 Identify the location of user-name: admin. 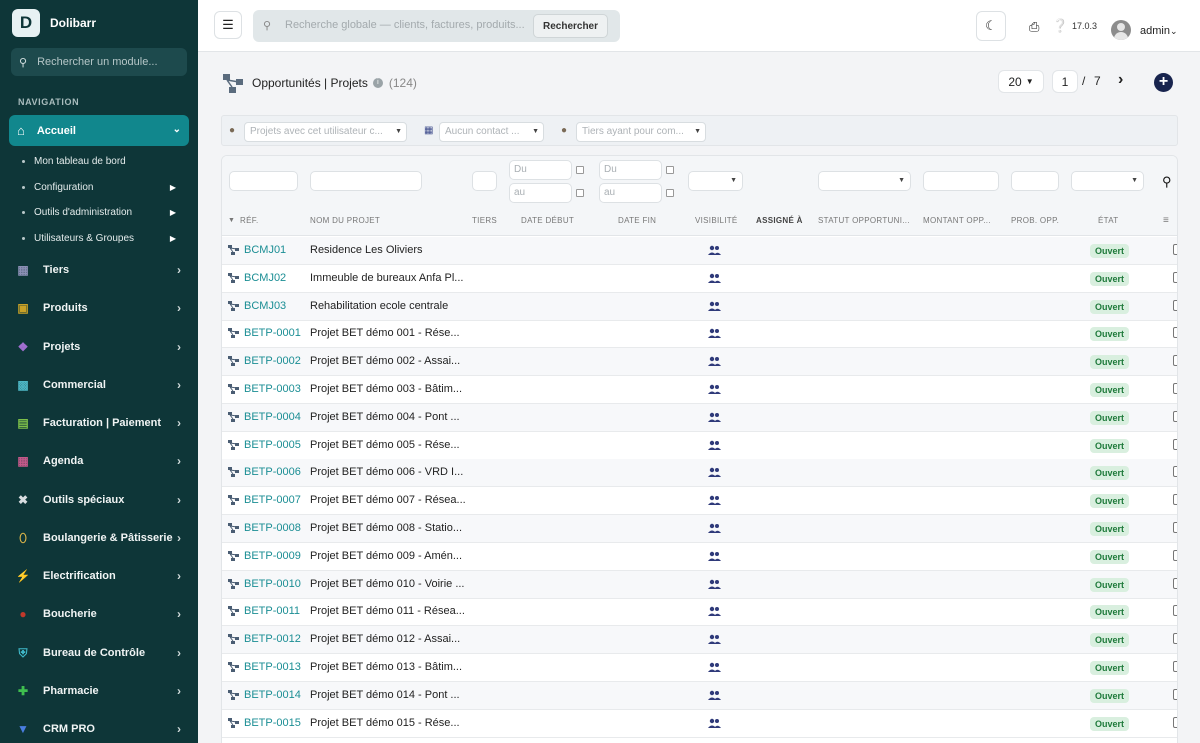
(1155, 31).